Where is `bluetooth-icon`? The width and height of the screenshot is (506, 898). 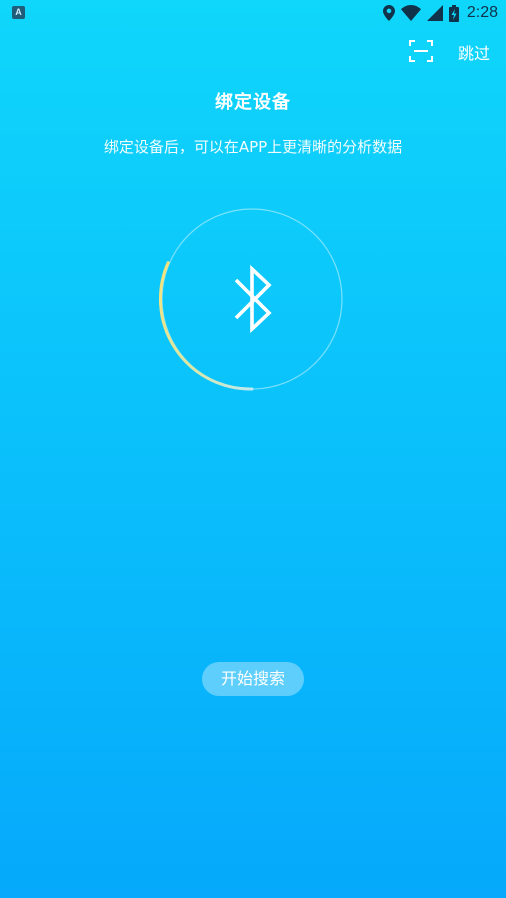 bluetooth-icon is located at coordinates (253, 299).